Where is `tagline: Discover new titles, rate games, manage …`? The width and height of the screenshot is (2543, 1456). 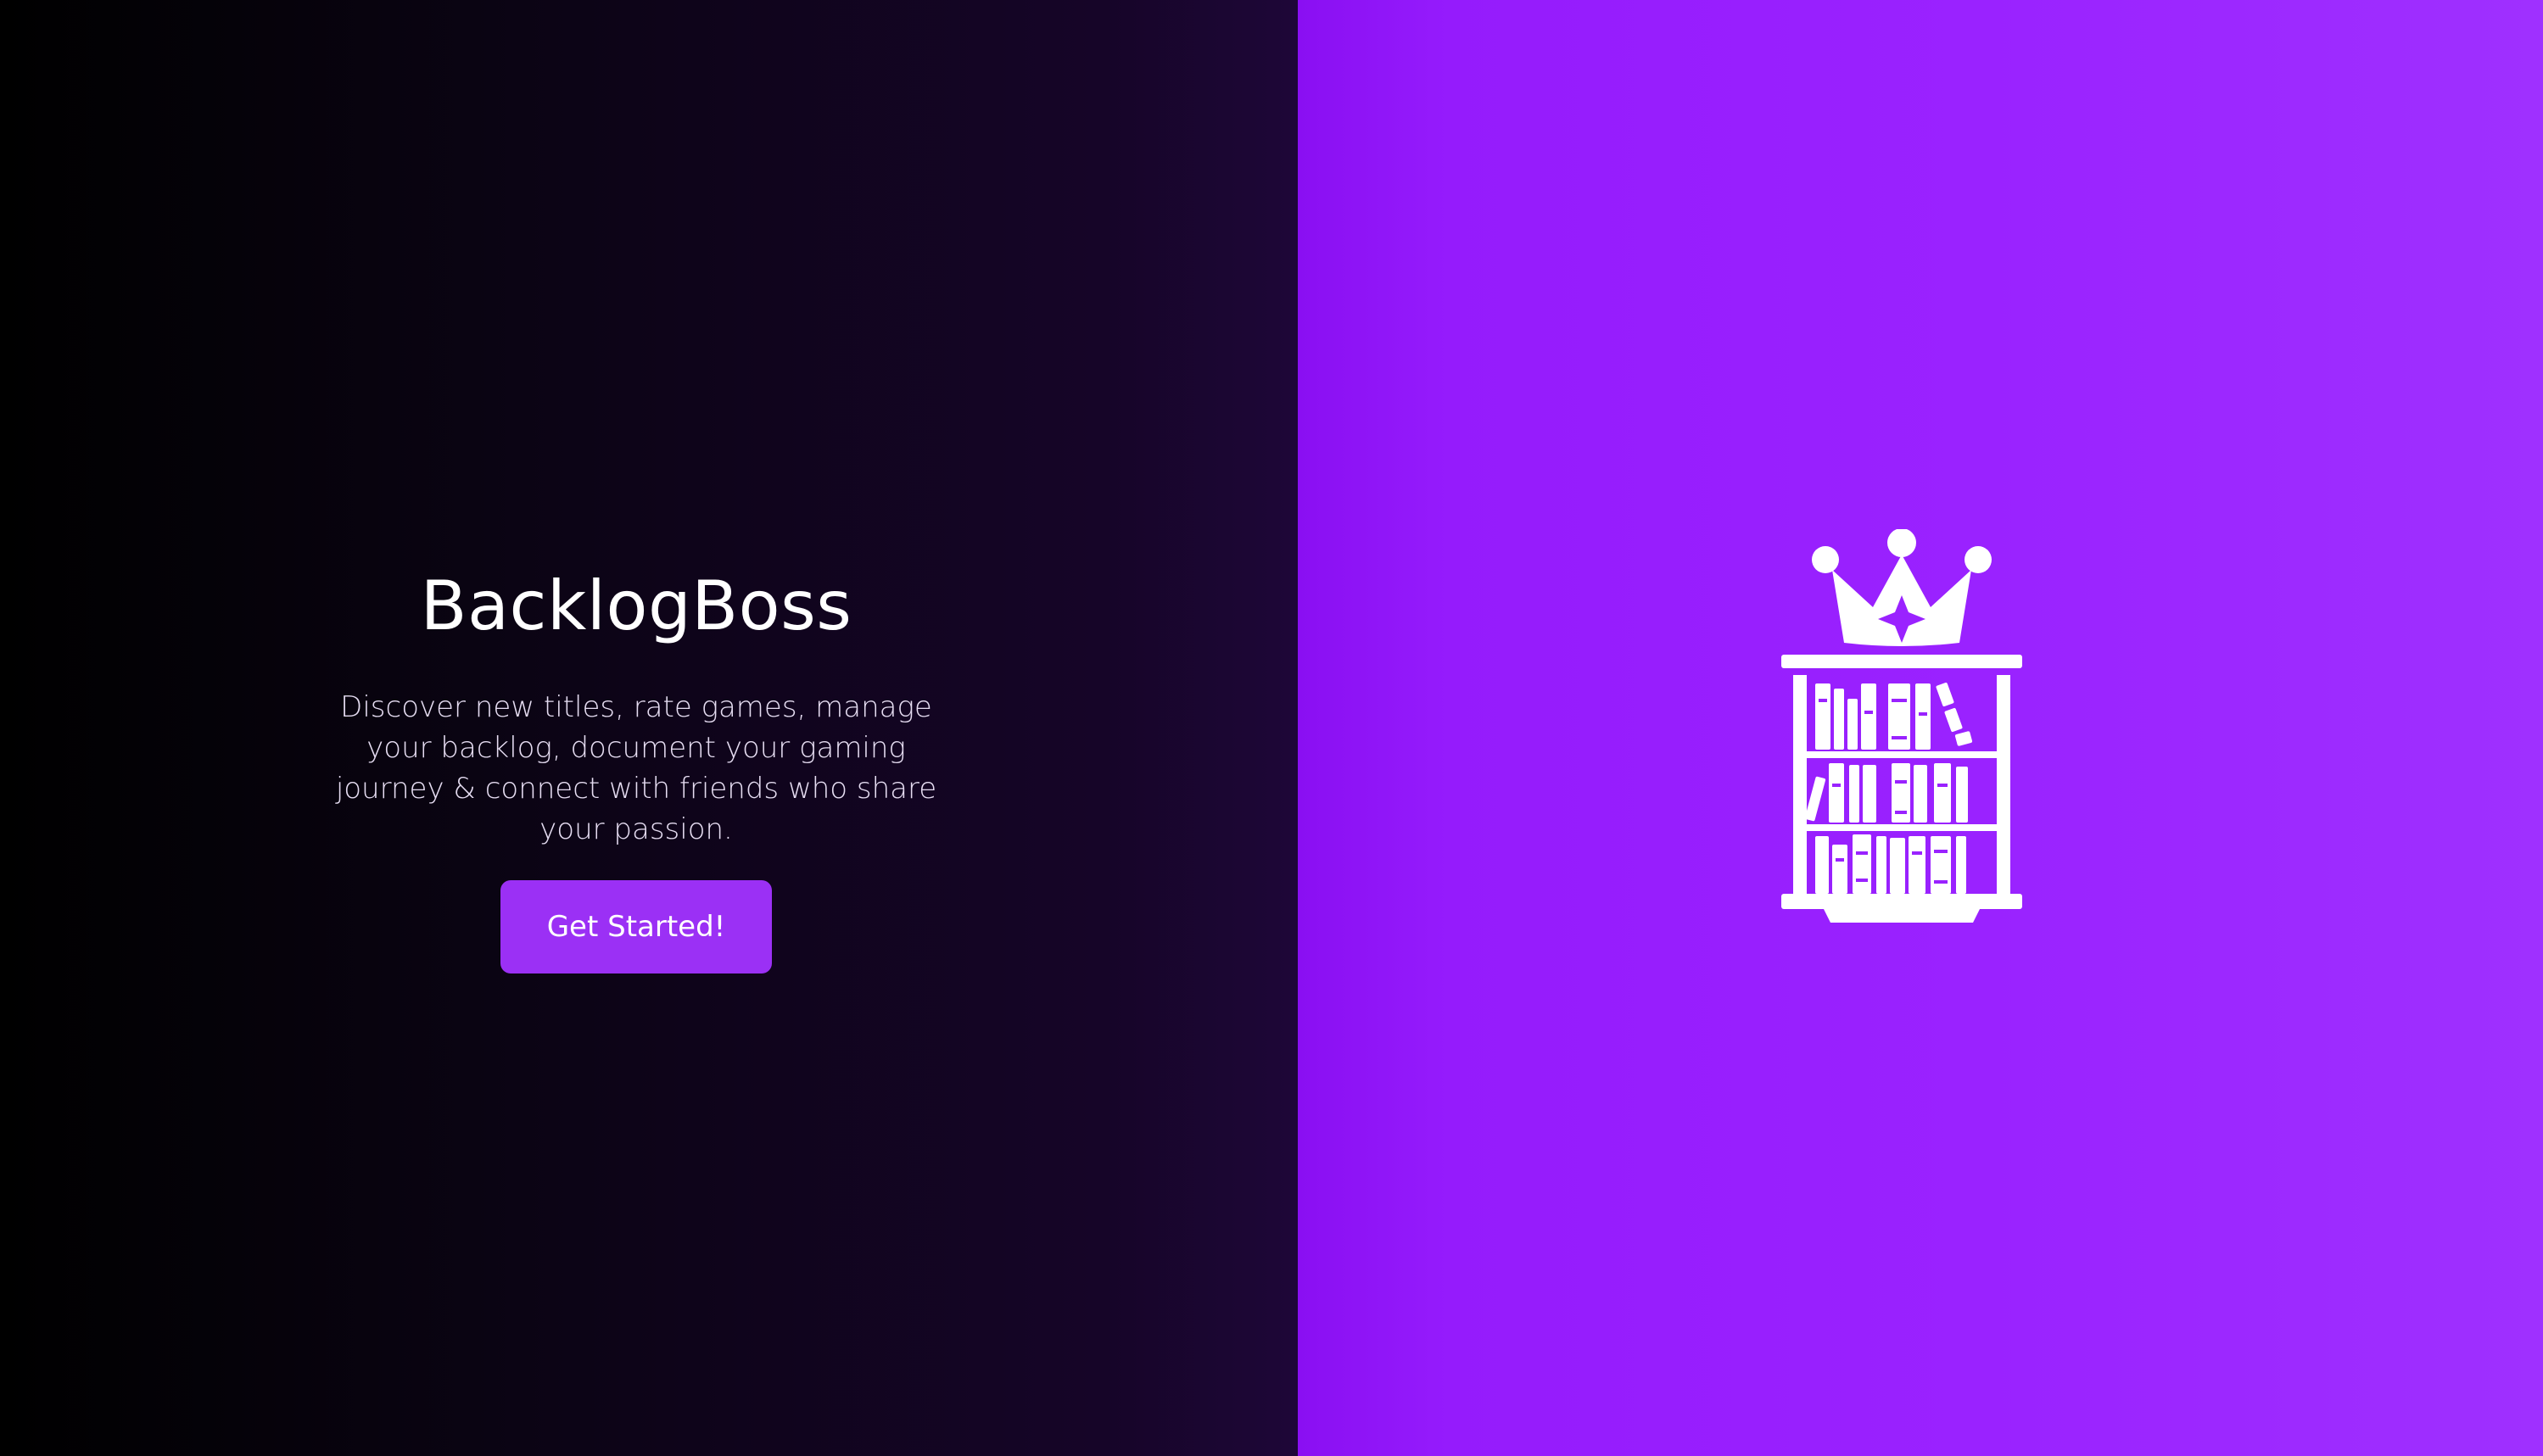
tagline: Discover new titles, rate games, manage … is located at coordinates (636, 768).